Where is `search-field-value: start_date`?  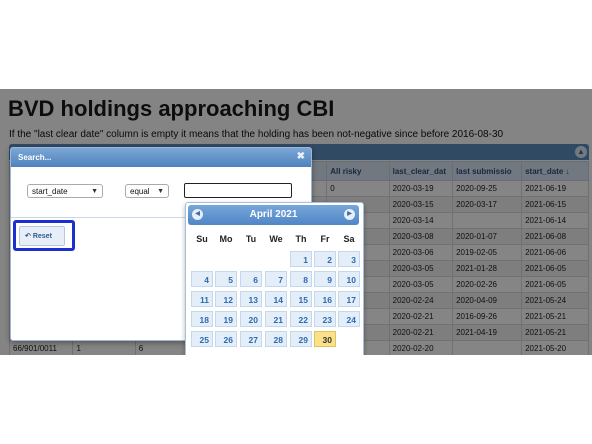
search-field-value: start_date is located at coordinates (50, 191).